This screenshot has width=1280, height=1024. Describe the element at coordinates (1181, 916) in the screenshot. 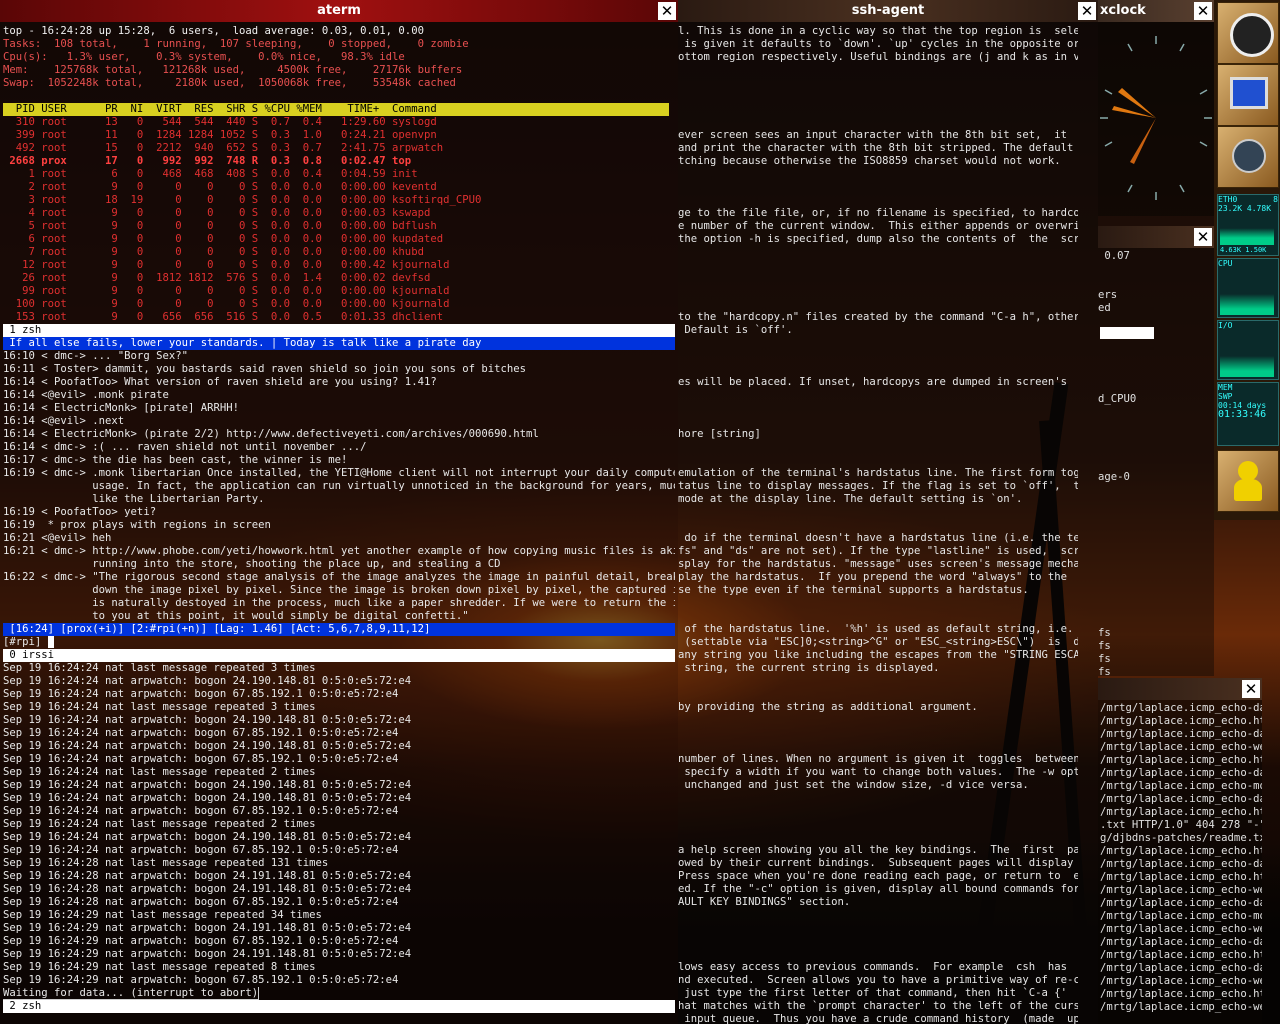

I see `access-log-line: /mrtg/laplace.icmp_echo-mo` at that location.